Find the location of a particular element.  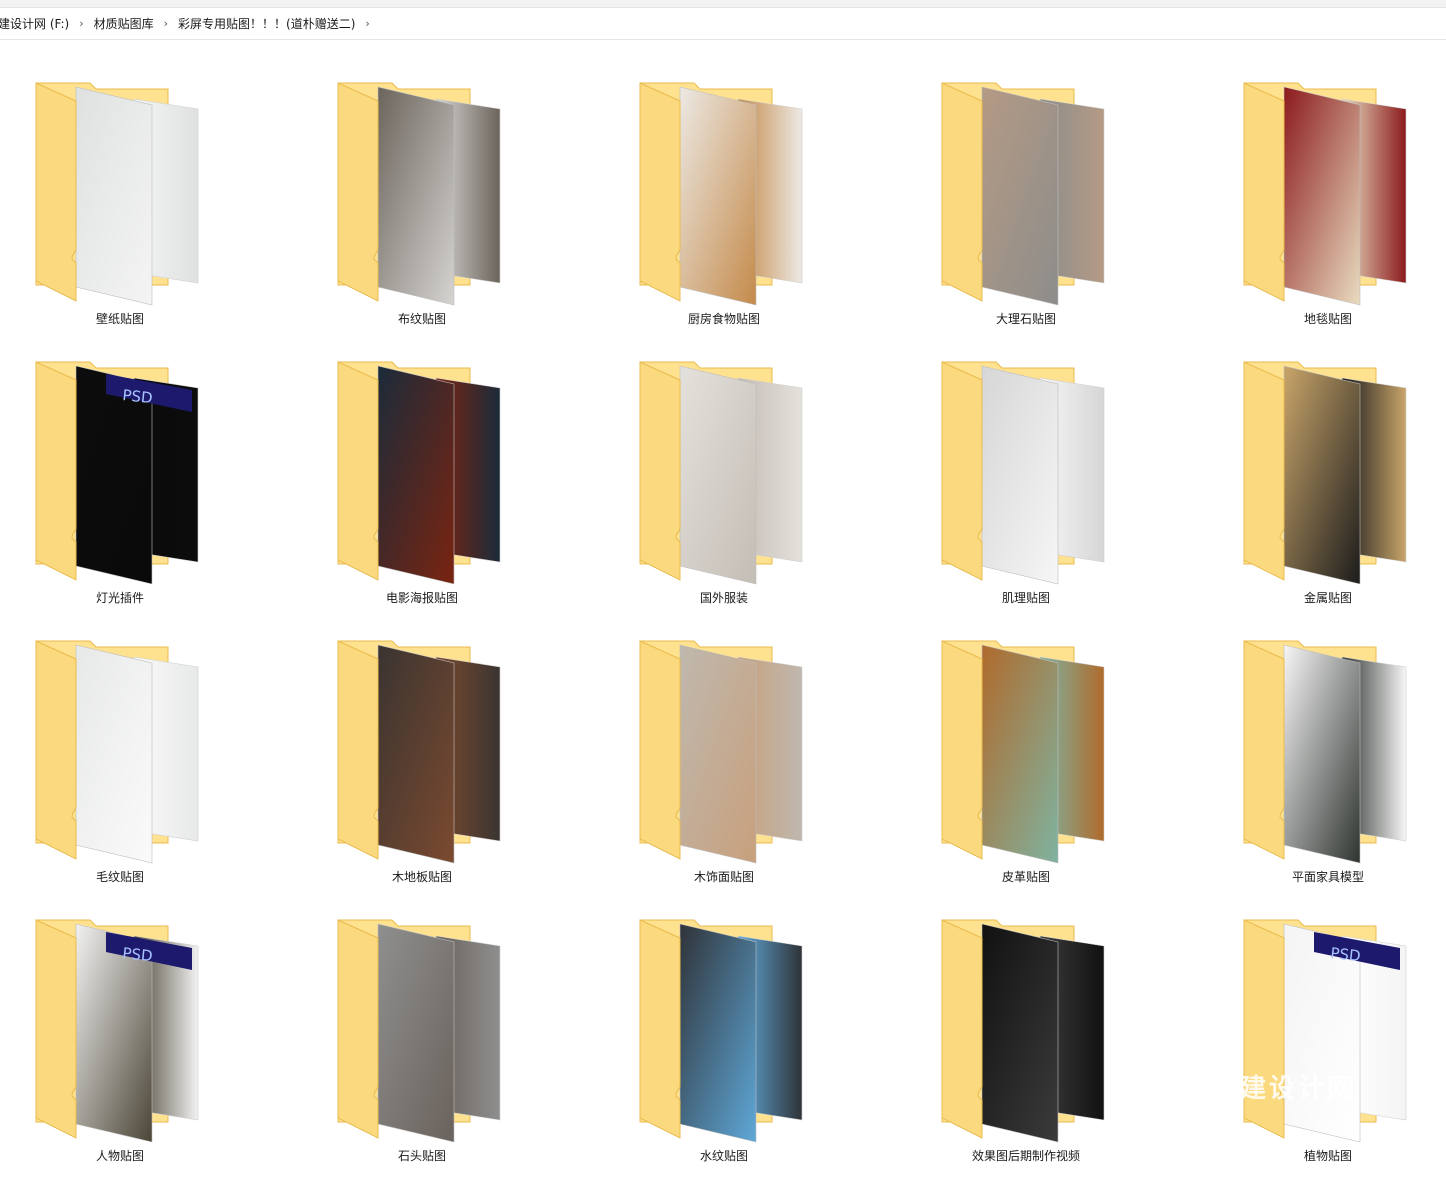

folder-item: 平面家具模型 is located at coordinates (1327, 741).